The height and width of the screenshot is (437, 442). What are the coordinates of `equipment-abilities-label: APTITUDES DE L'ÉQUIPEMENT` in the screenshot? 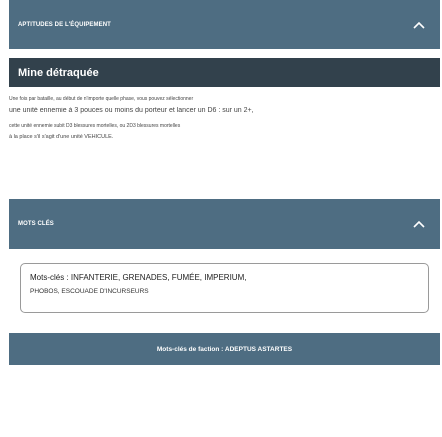 It's located at (64, 24).